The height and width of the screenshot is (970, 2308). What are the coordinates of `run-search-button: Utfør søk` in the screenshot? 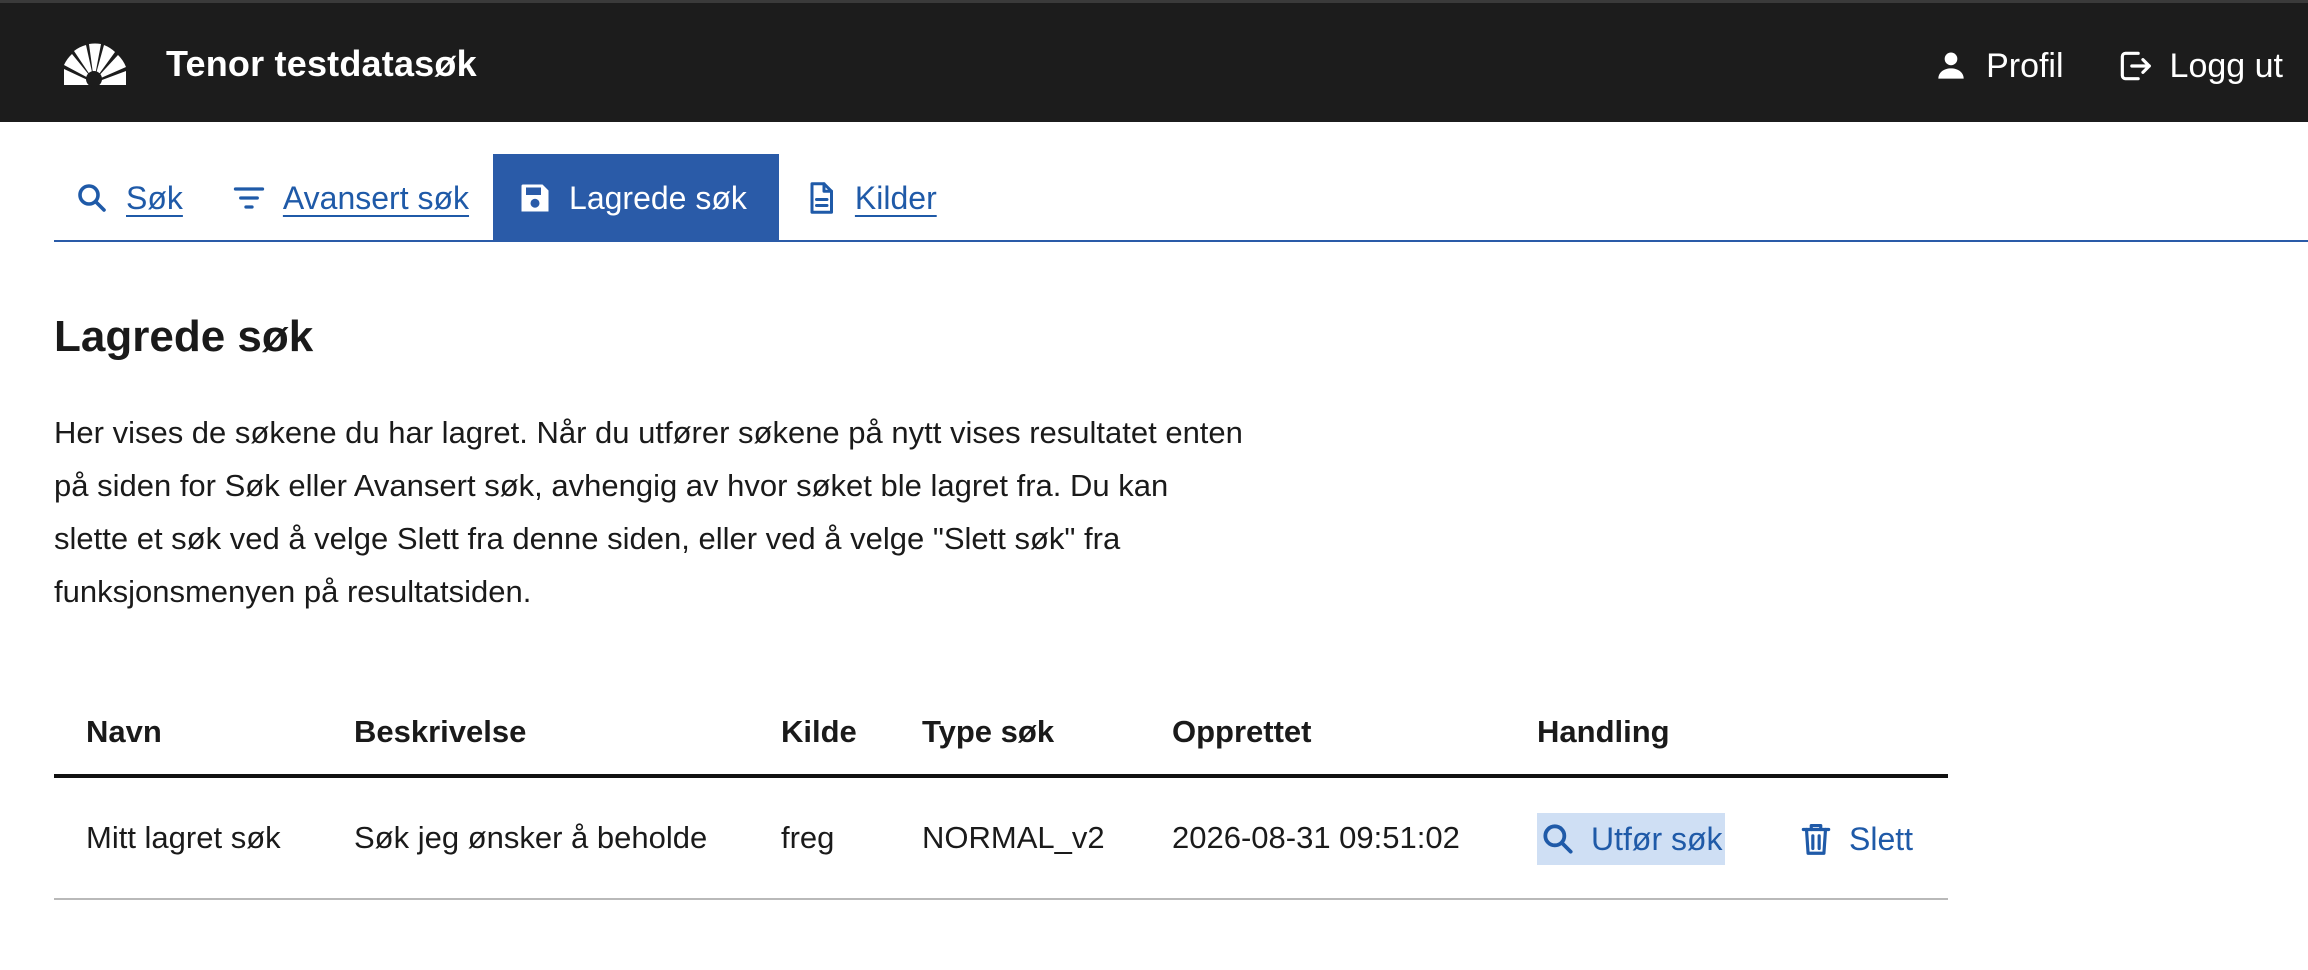 It's located at (1631, 839).